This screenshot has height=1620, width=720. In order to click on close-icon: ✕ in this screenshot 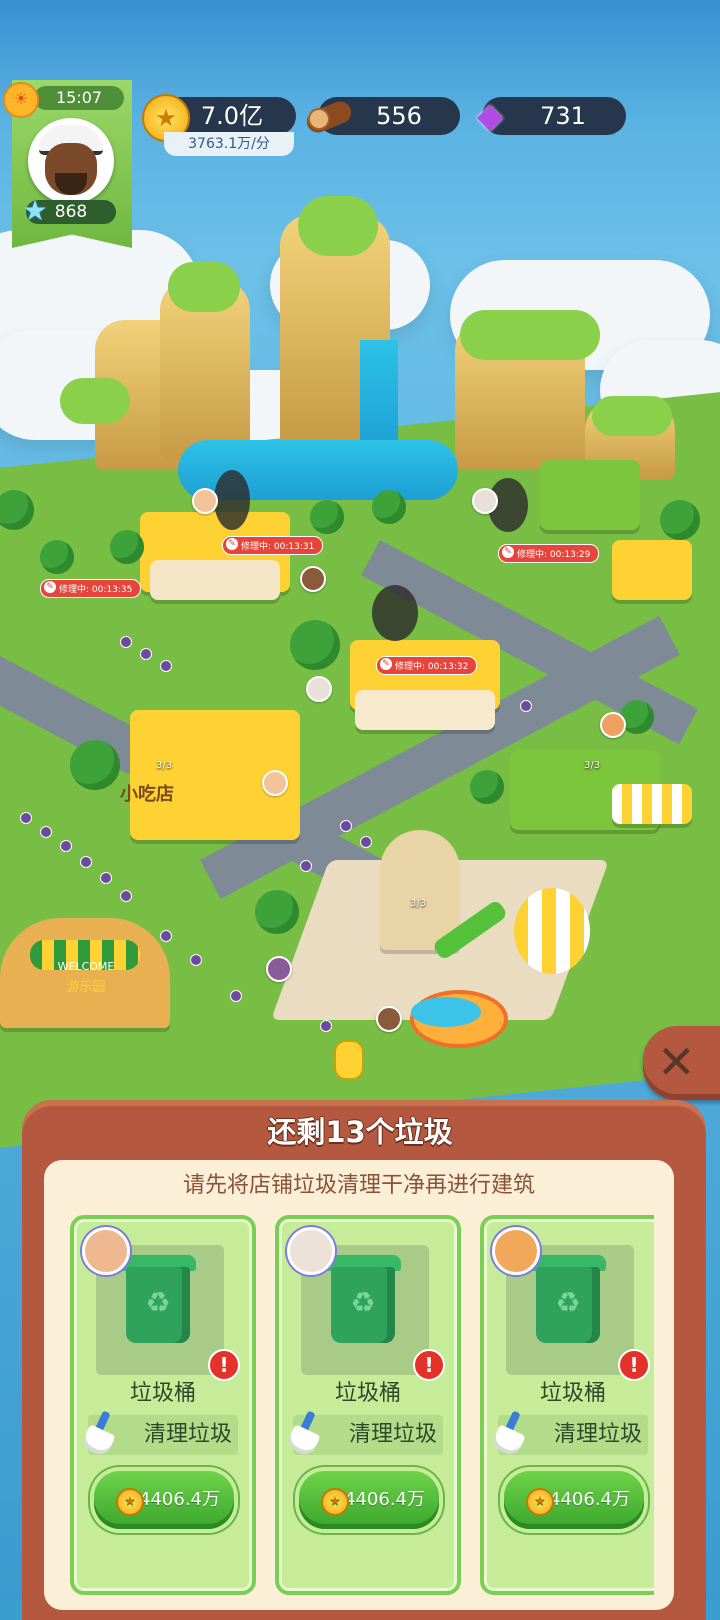, I will do `click(676, 1062)`.